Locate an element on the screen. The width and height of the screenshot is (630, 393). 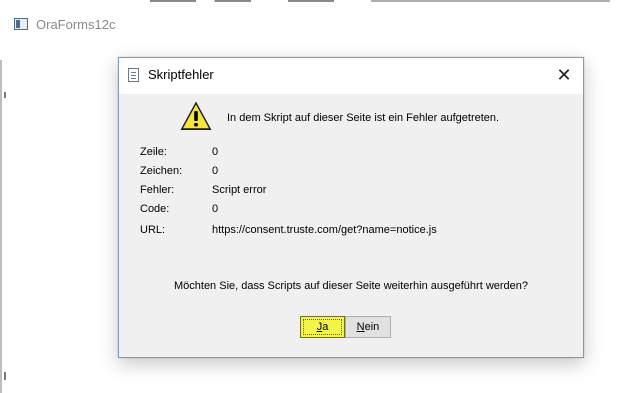
code-label: Code: is located at coordinates (155, 209).